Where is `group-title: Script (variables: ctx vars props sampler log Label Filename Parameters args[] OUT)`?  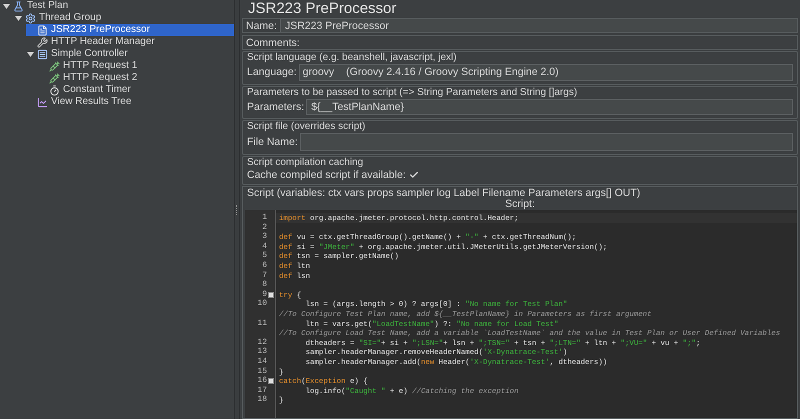 group-title: Script (variables: ctx vars props sampler log Label Filename Parameters args[] OUT) is located at coordinates (444, 193).